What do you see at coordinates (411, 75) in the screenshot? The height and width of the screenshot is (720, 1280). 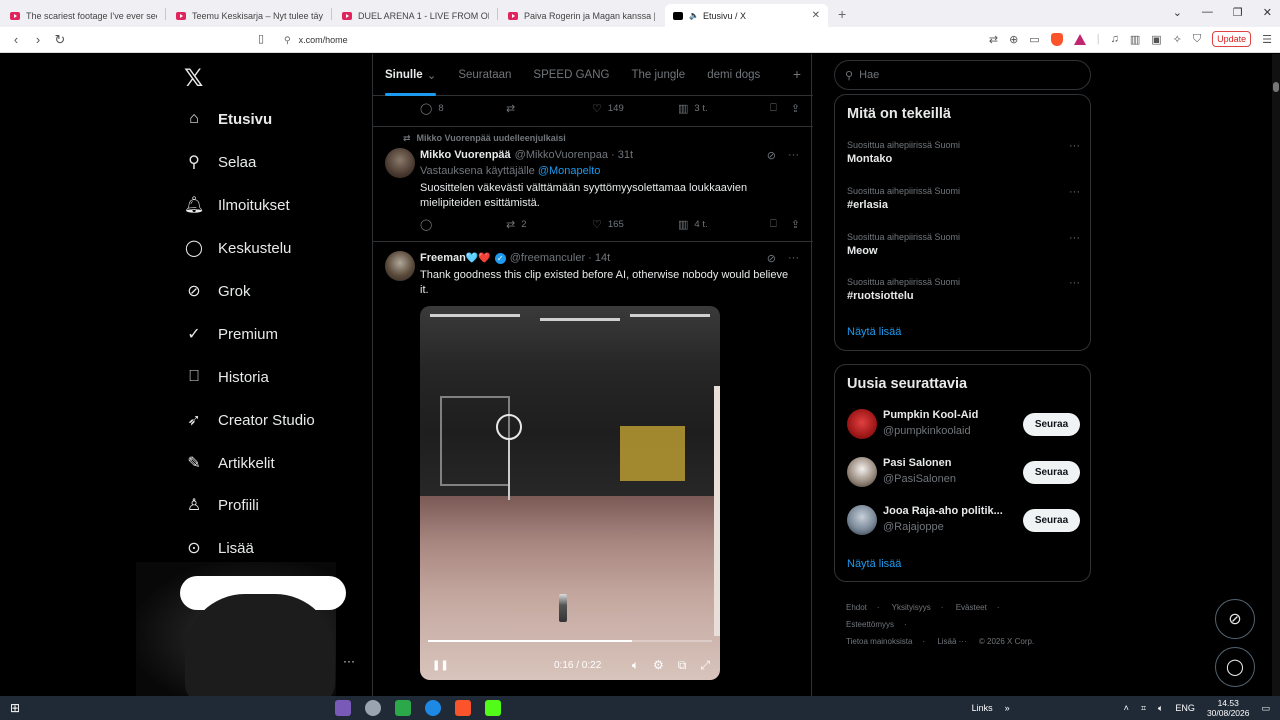 I see `tab-for-you: Sinulle ⌄` at bounding box center [411, 75].